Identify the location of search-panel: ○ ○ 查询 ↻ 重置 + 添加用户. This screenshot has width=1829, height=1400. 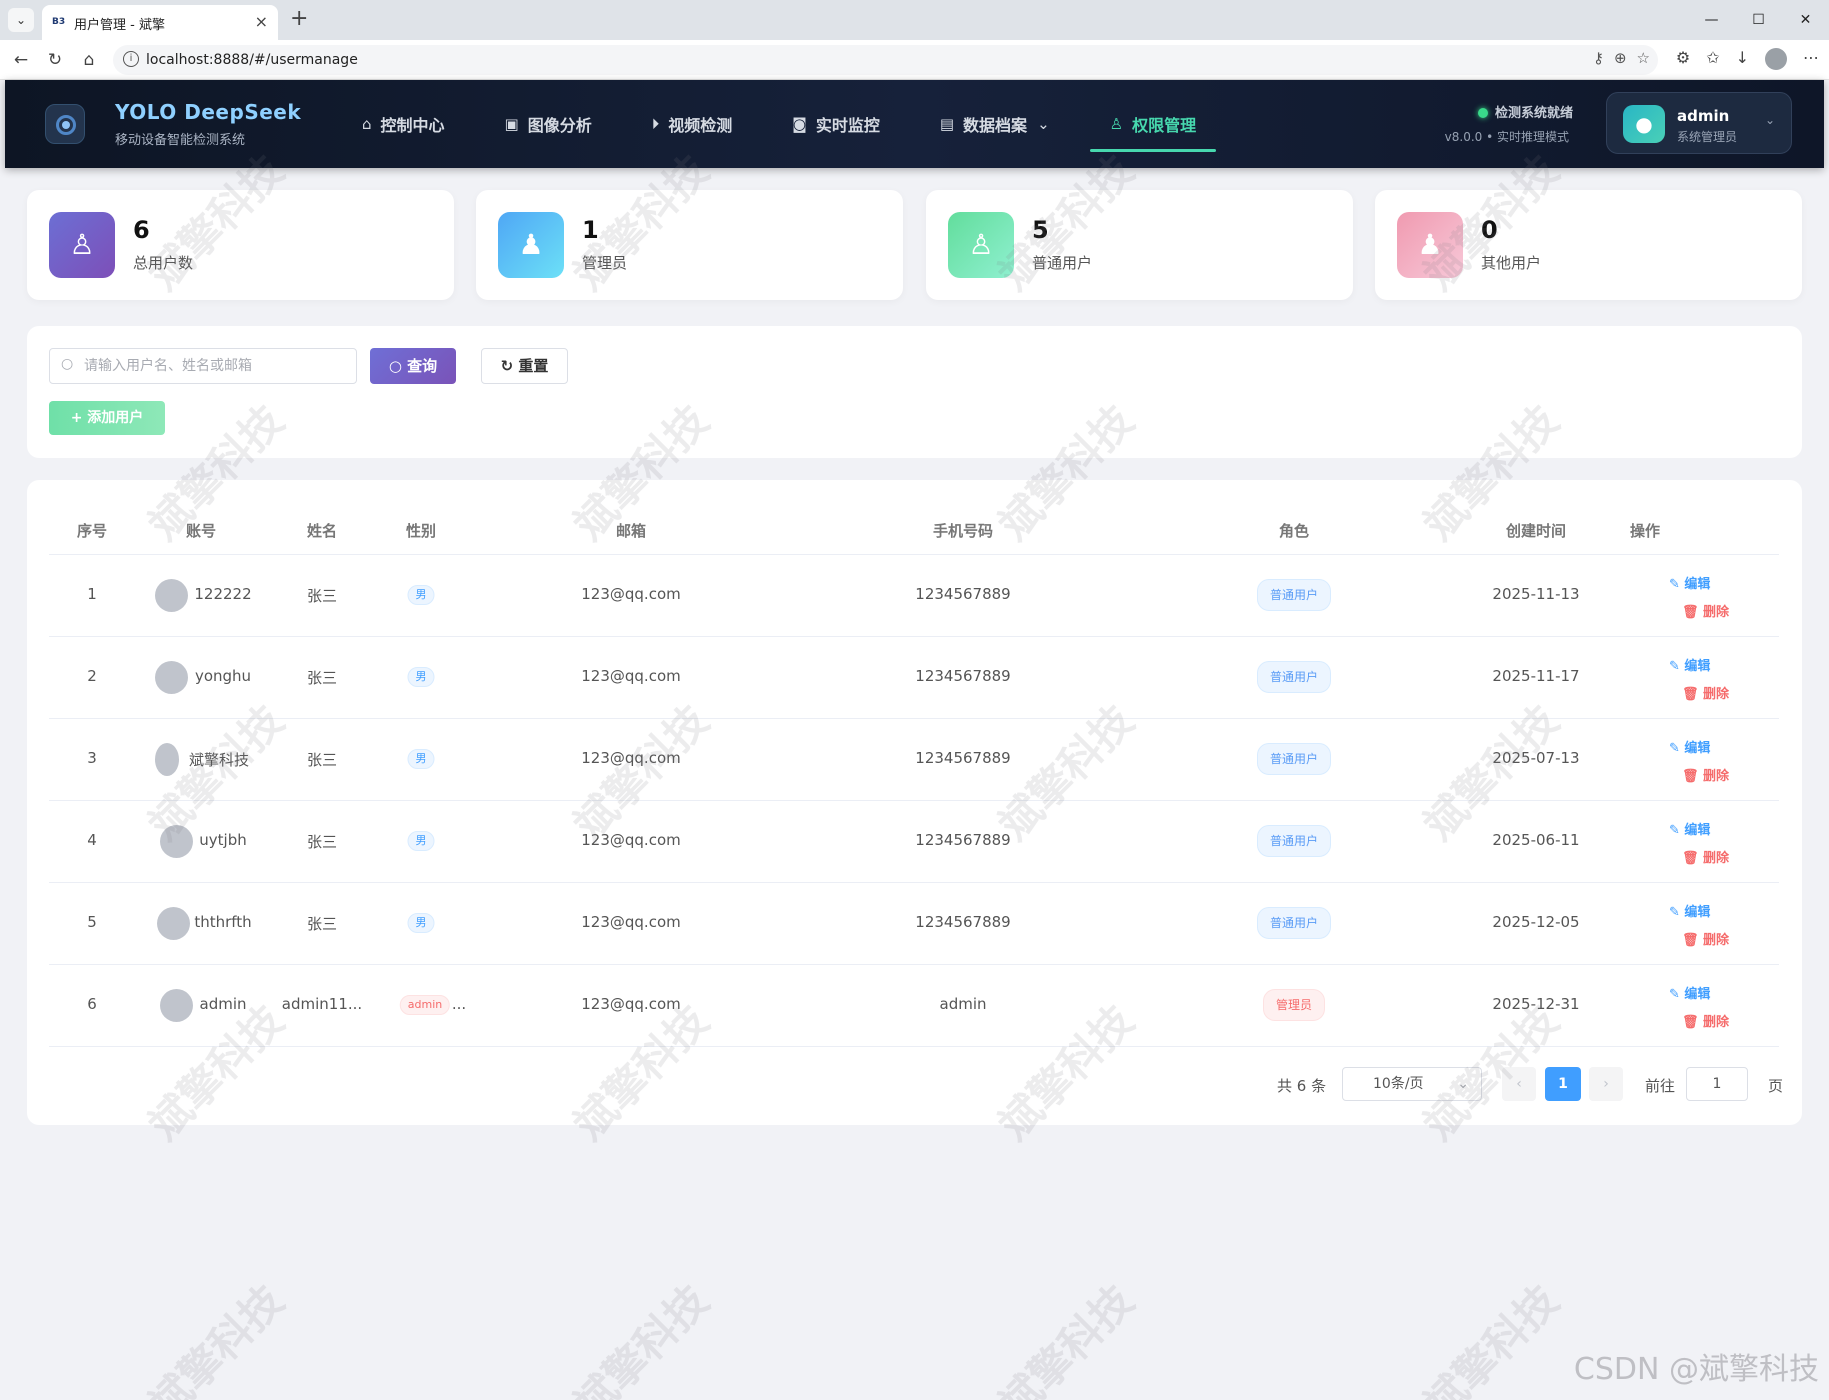
(914, 392).